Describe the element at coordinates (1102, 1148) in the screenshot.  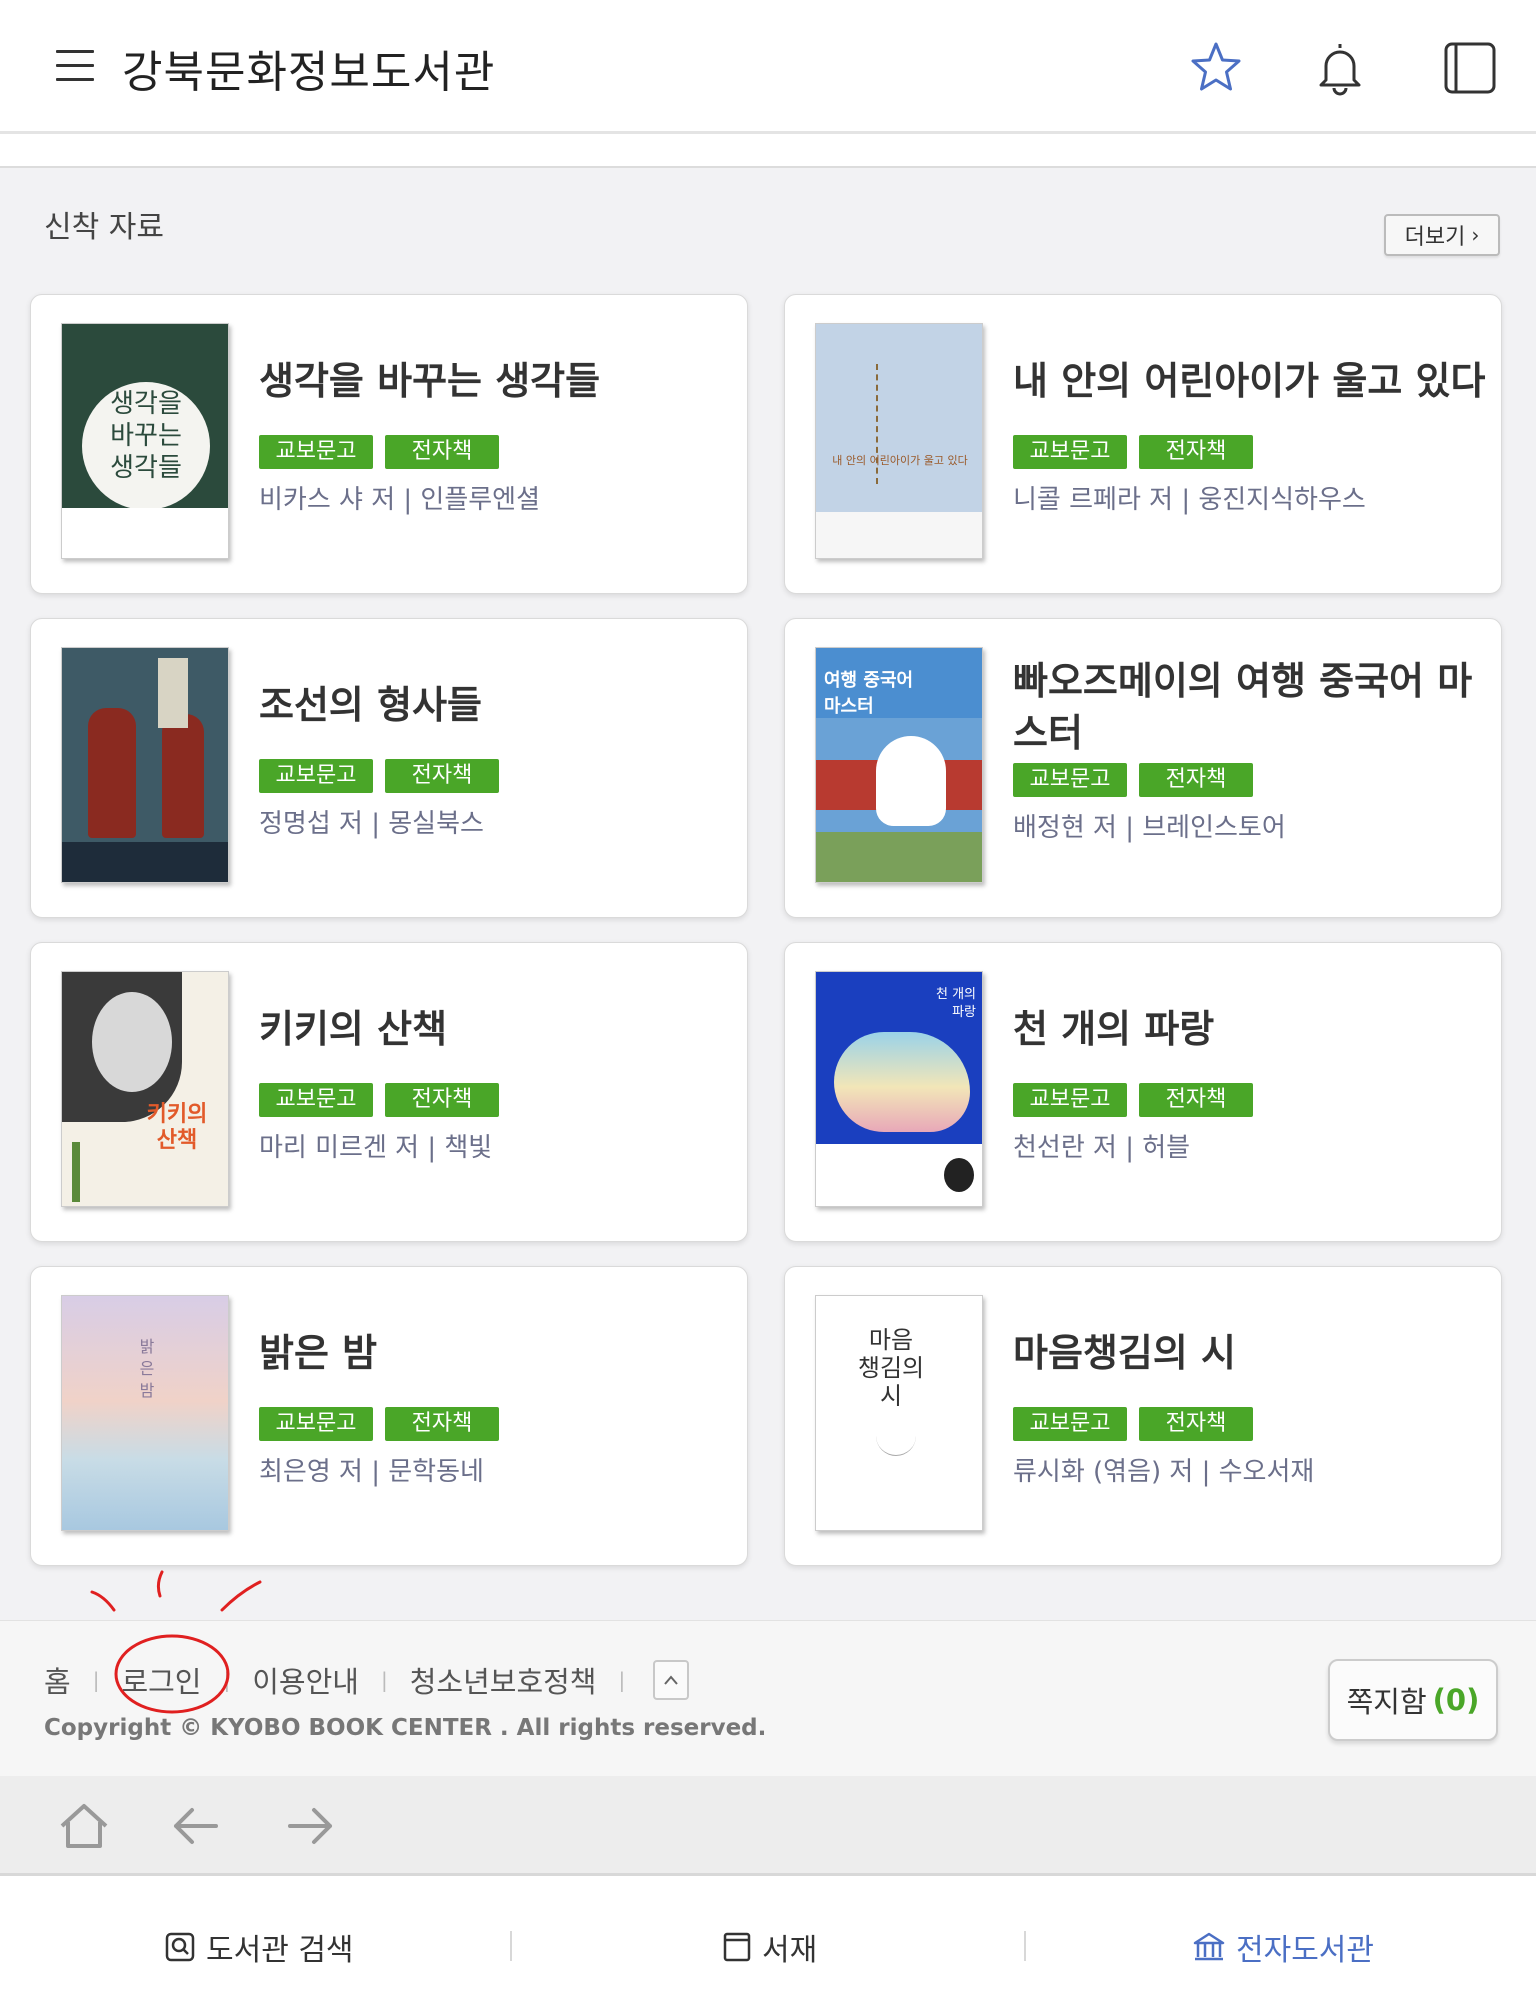
I see `book-meta: 천선란 저 | 허블` at that location.